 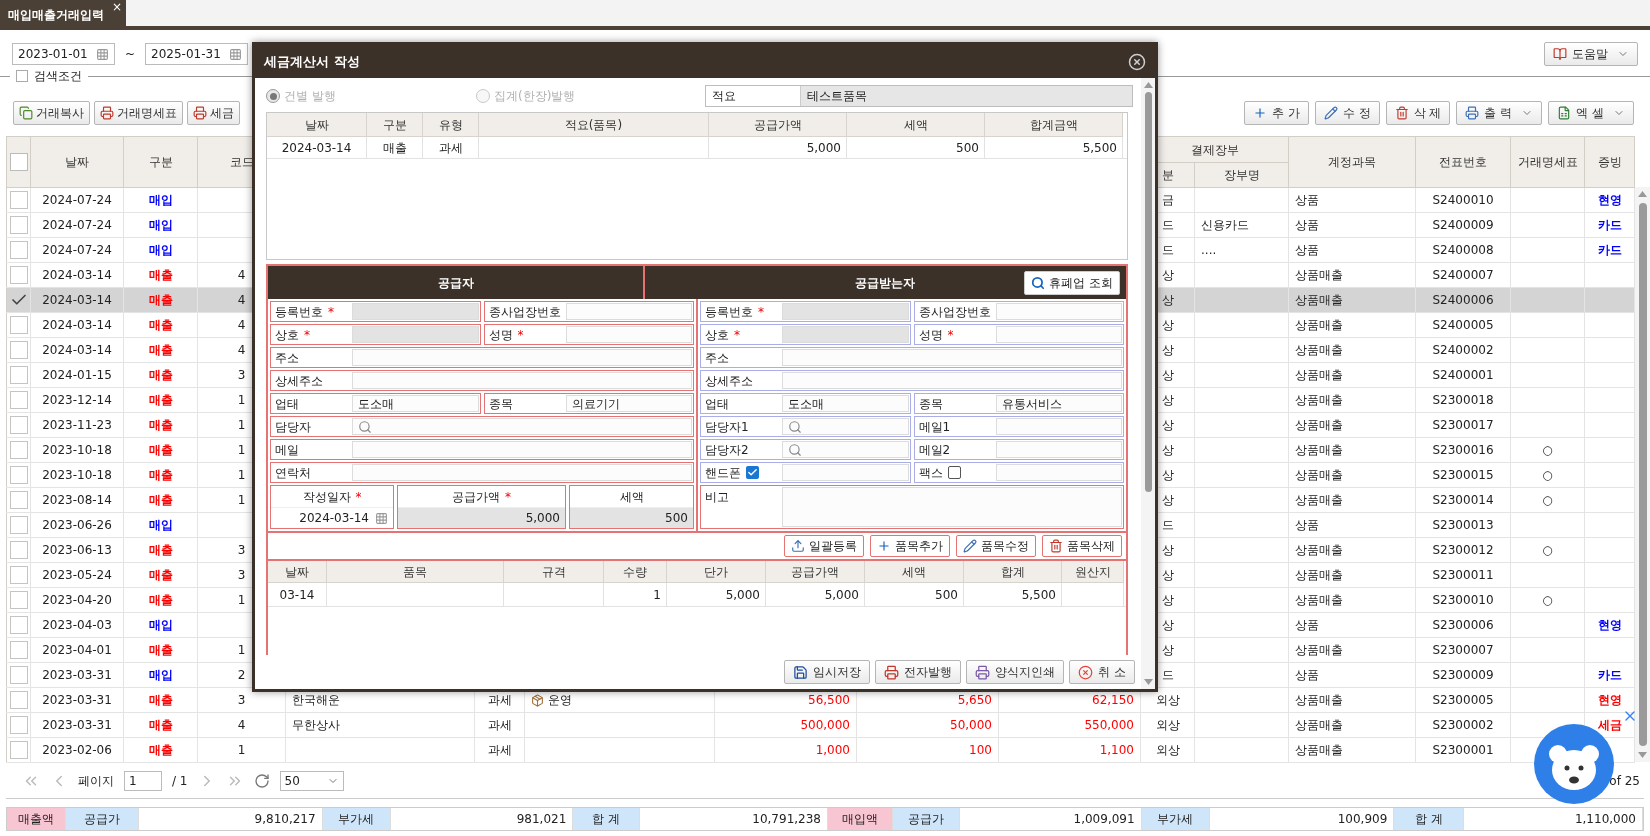 What do you see at coordinates (213, 113) in the screenshot?
I see `toolbar-button: 세금` at bounding box center [213, 113].